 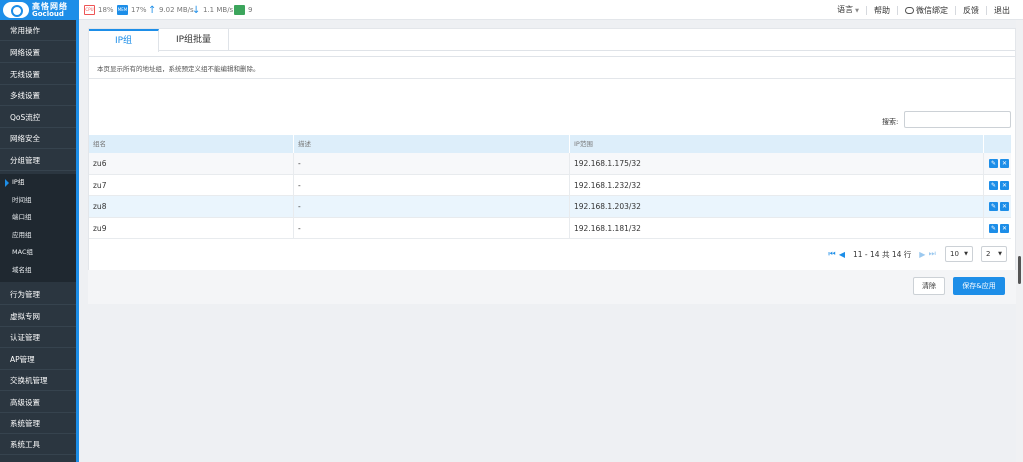 I want to click on sidebar-item-multiline: 多线设置, so click(x=38, y=95).